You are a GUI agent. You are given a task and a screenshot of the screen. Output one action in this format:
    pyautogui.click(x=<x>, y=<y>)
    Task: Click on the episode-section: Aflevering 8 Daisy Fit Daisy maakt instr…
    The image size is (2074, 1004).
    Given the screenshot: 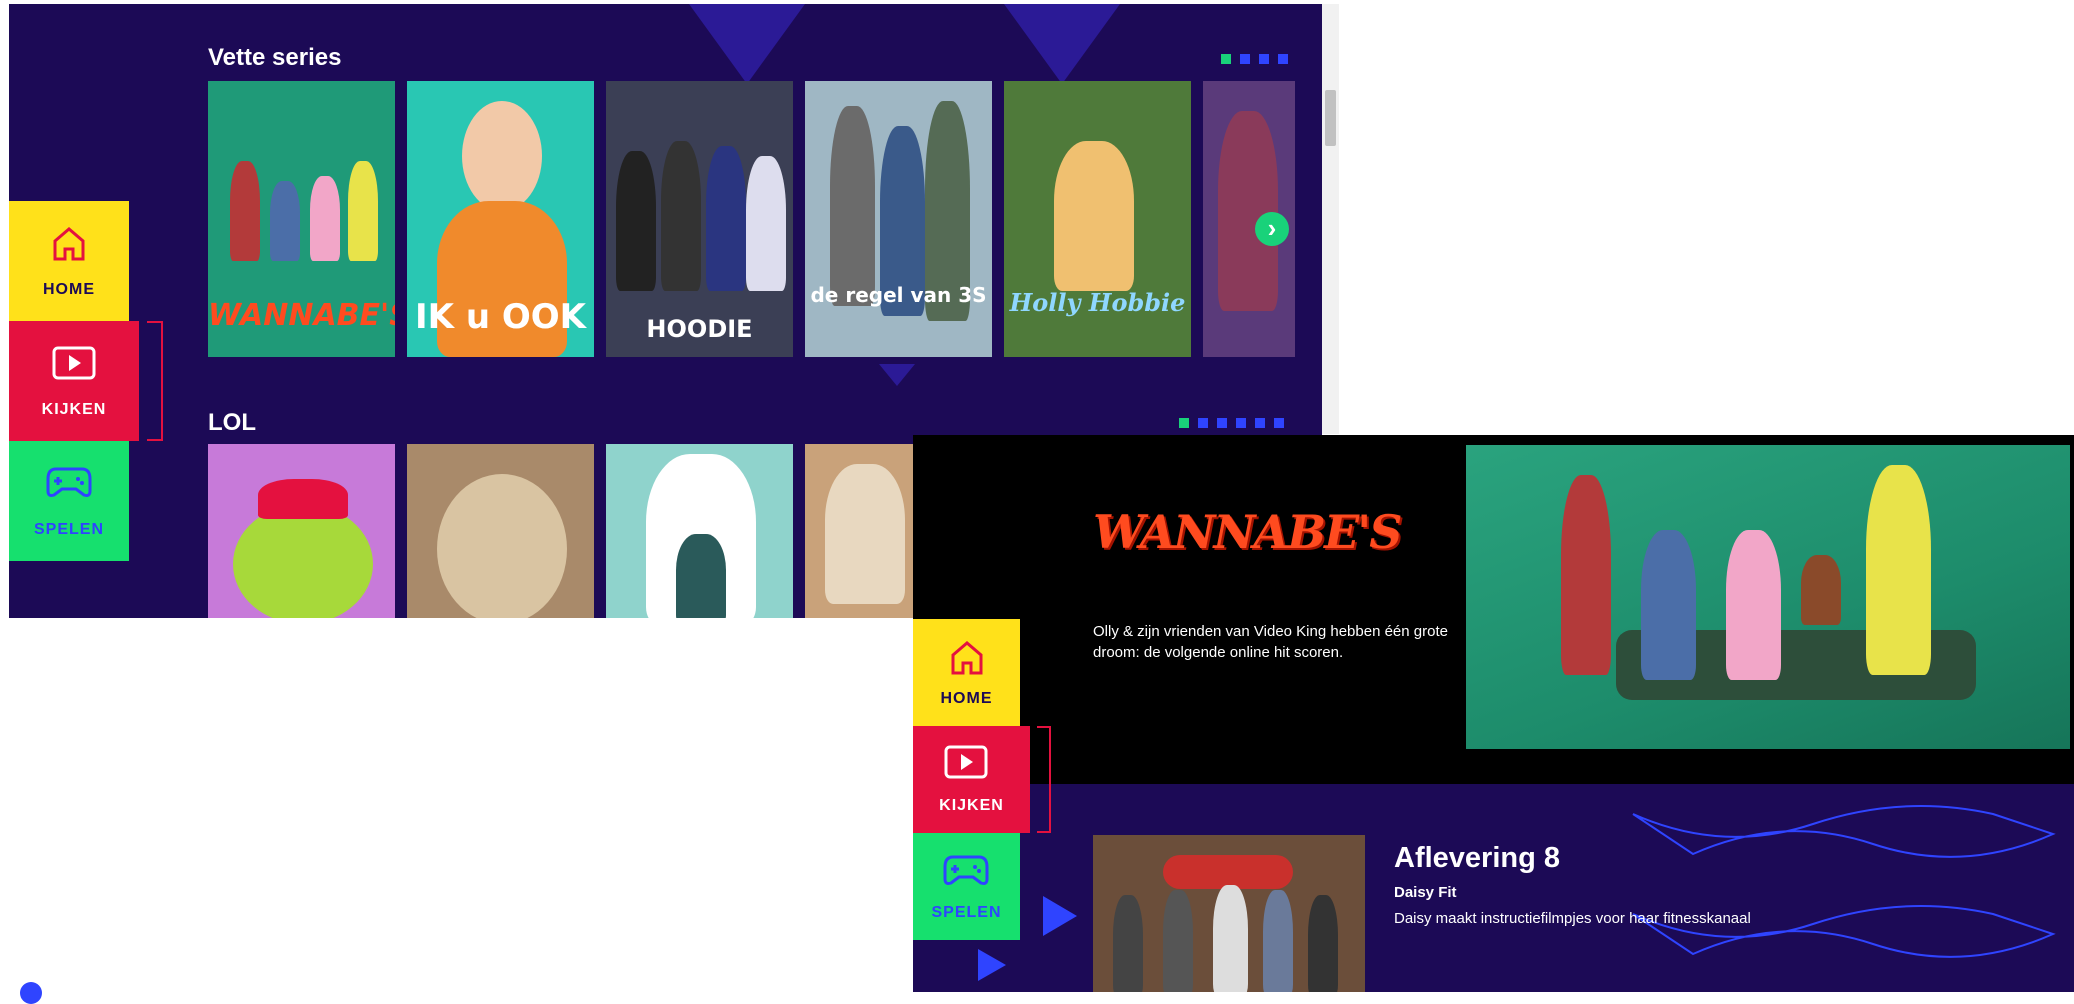 What is the action you would take?
    pyautogui.click(x=1493, y=888)
    